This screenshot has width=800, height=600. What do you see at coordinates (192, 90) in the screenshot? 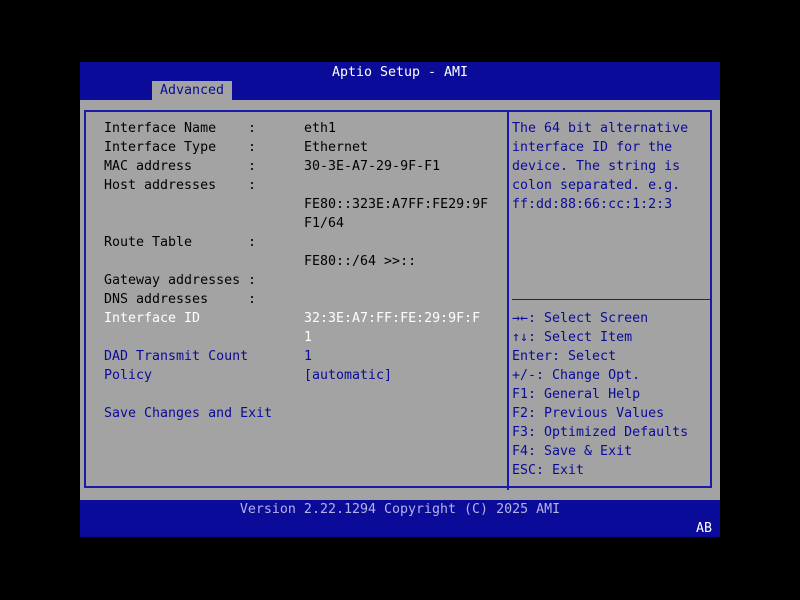
I see `tab-advanced: Advanced` at bounding box center [192, 90].